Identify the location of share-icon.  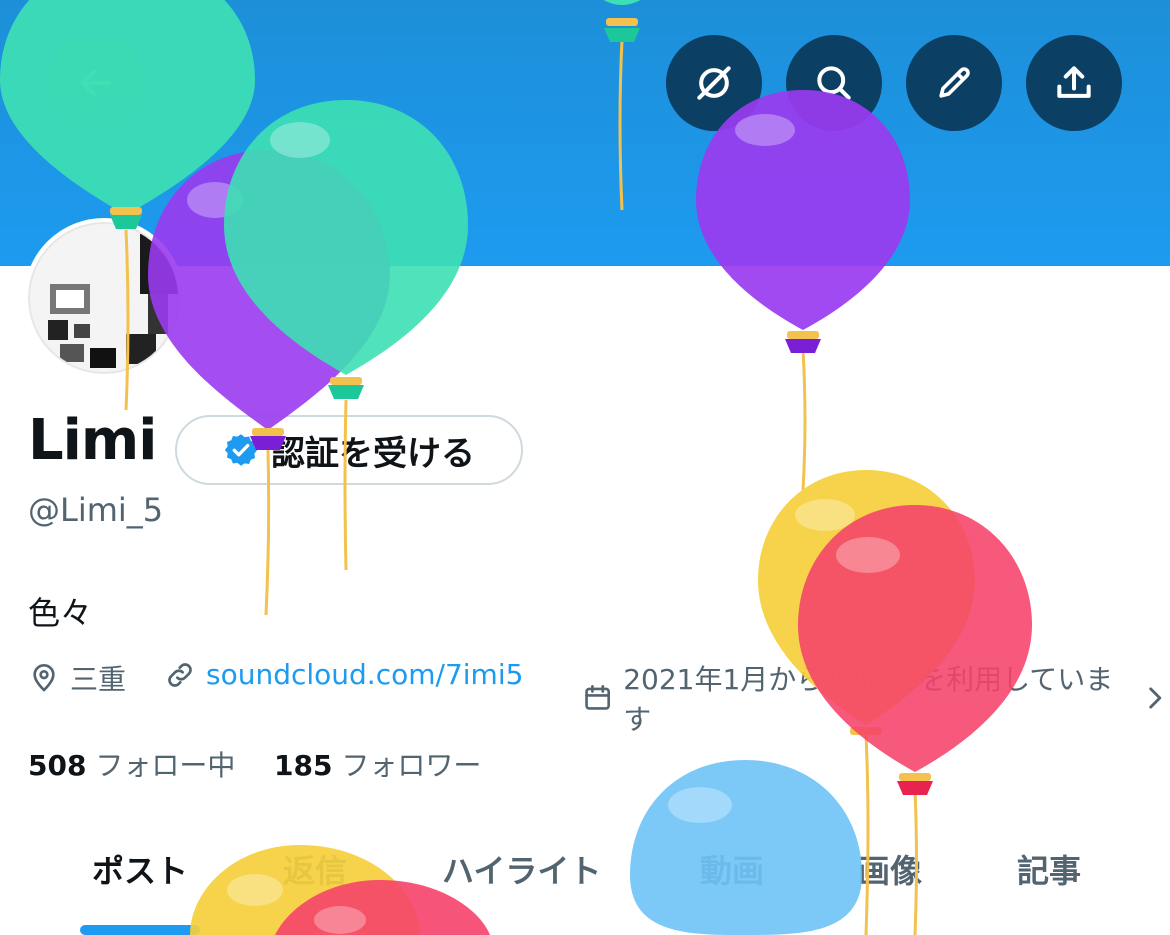
(1074, 82).